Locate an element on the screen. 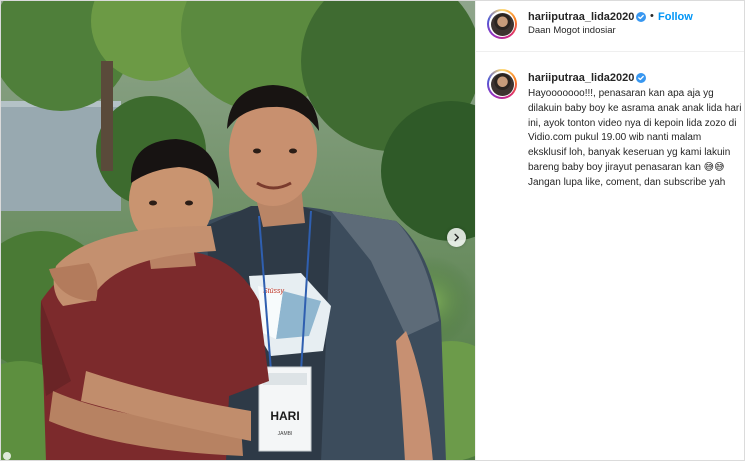 This screenshot has height=461, width=745. caption-username: hariiputraa_lida2020 is located at coordinates (581, 78).